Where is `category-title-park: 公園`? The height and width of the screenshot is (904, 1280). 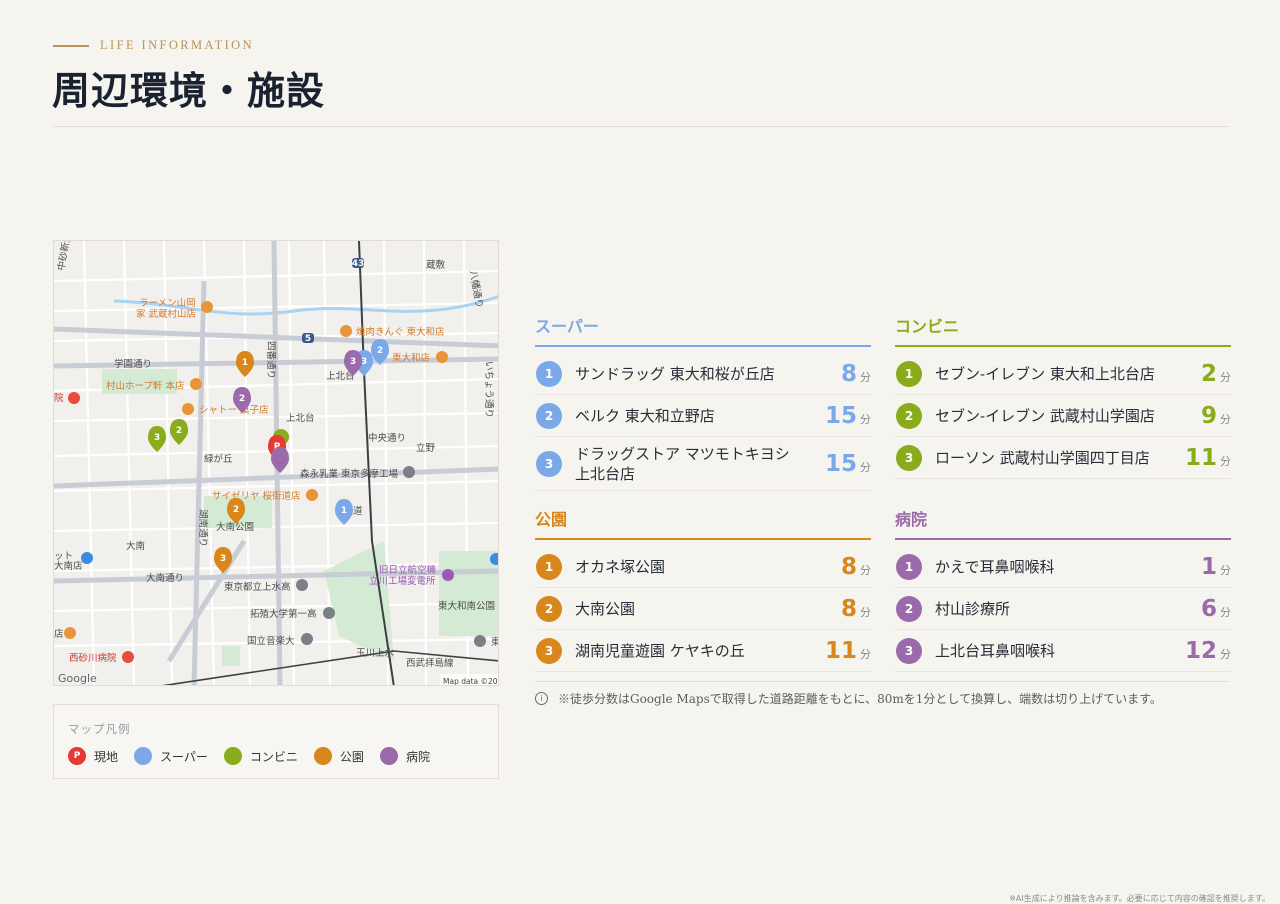 category-title-park: 公園 is located at coordinates (703, 523).